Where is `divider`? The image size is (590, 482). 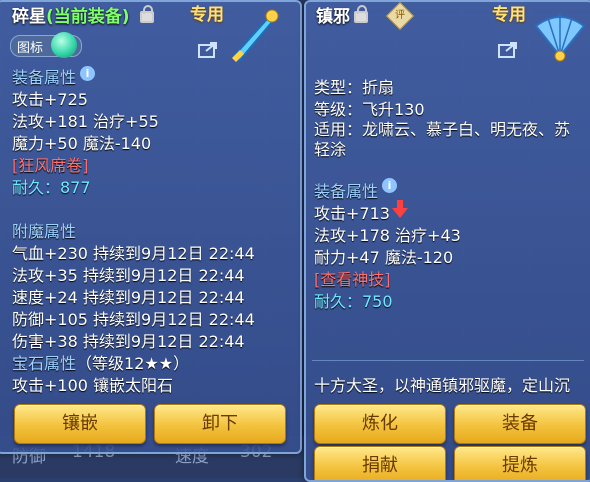 divider is located at coordinates (448, 360).